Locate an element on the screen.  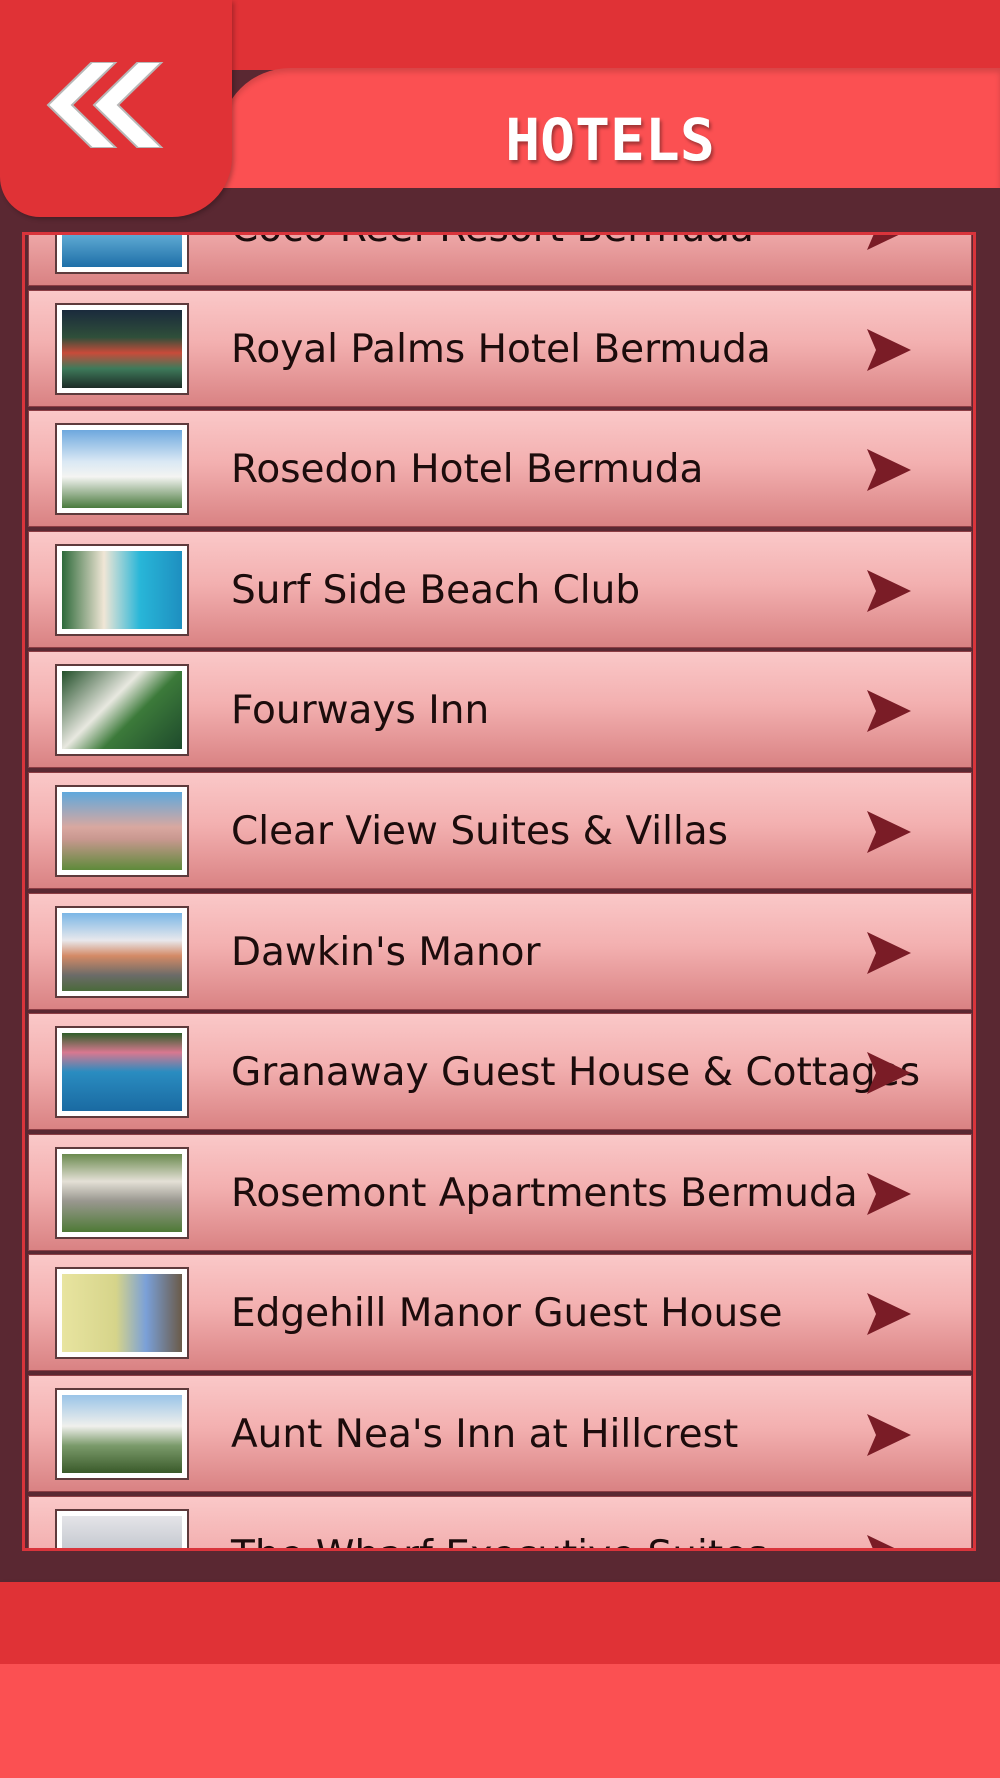
pink-villa-photo is located at coordinates (122, 830).